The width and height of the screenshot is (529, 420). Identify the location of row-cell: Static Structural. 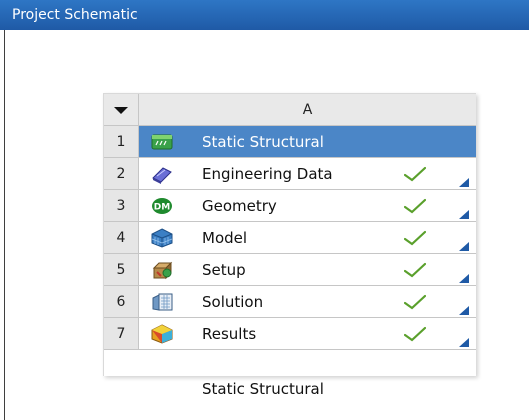
(307, 142).